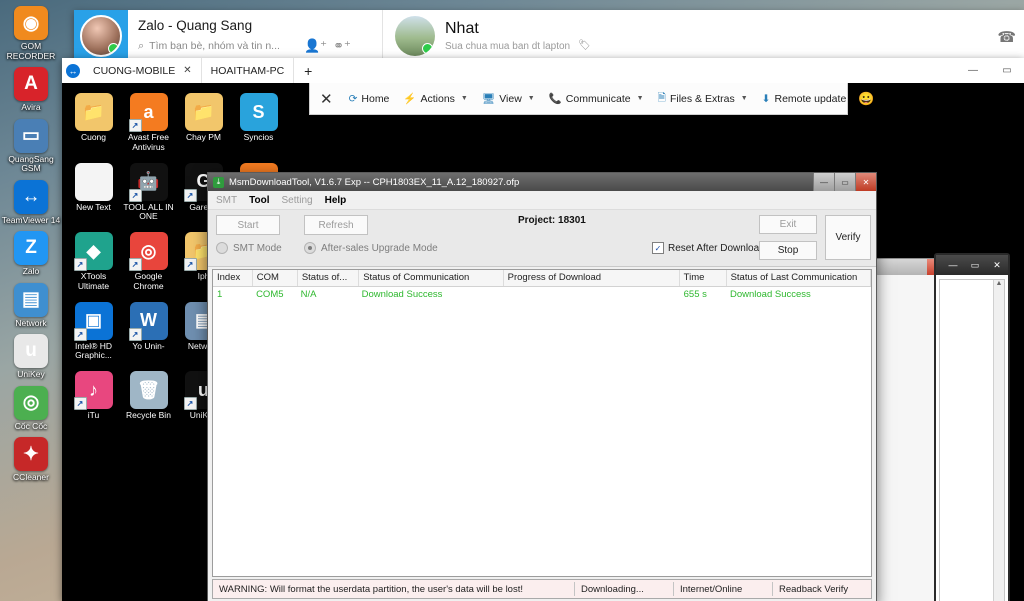  Describe the element at coordinates (31, 90) in the screenshot. I see `host-desktop-icon: A Avira` at that location.